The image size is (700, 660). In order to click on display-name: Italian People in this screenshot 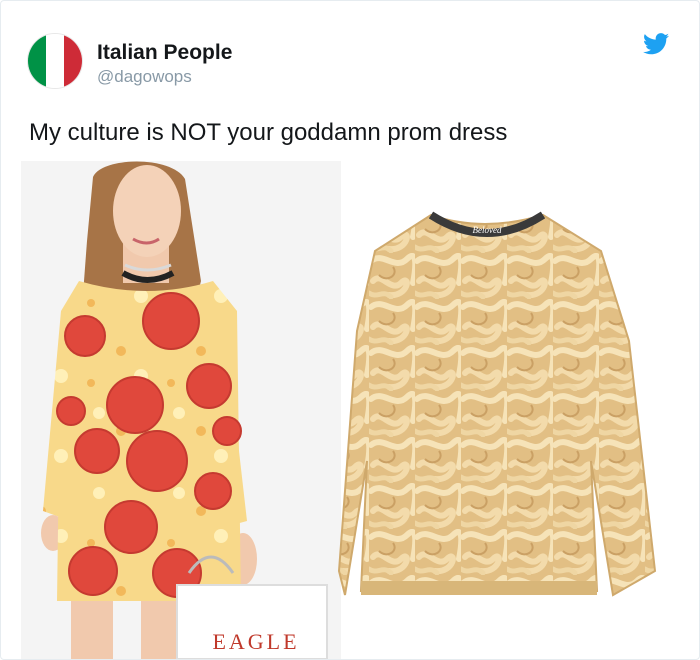, I will do `click(164, 53)`.